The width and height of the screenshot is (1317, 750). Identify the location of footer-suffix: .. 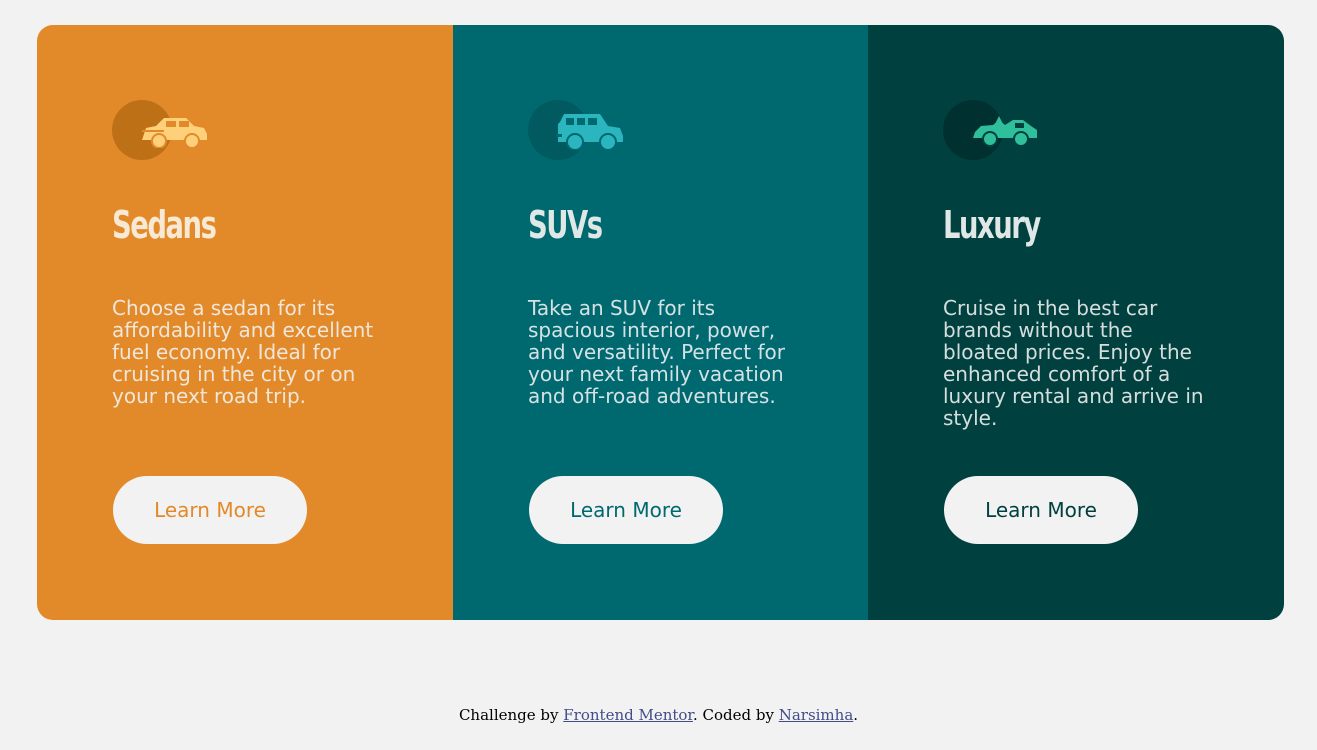
(856, 715).